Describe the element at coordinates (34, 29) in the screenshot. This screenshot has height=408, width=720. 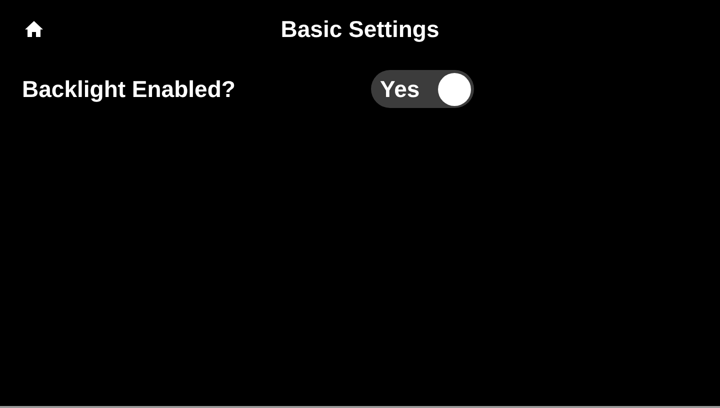
I see `home-icon` at that location.